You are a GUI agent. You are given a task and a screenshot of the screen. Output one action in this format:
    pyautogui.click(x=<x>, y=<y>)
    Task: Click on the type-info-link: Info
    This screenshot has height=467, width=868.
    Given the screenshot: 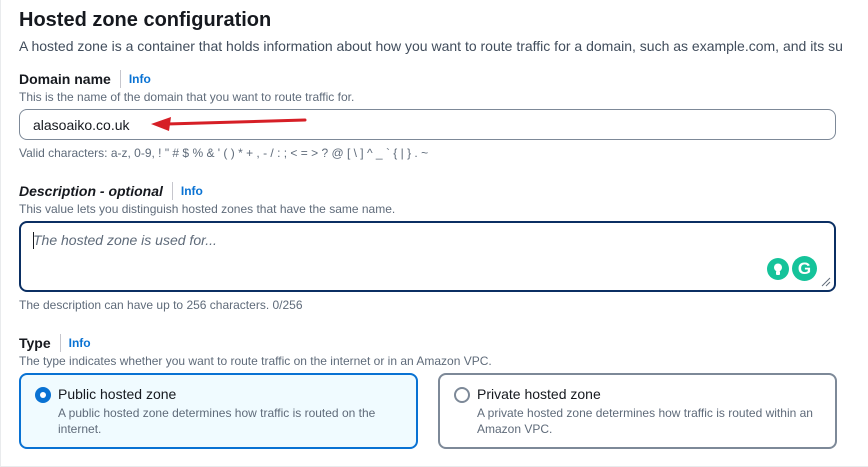 What is the action you would take?
    pyautogui.click(x=80, y=343)
    